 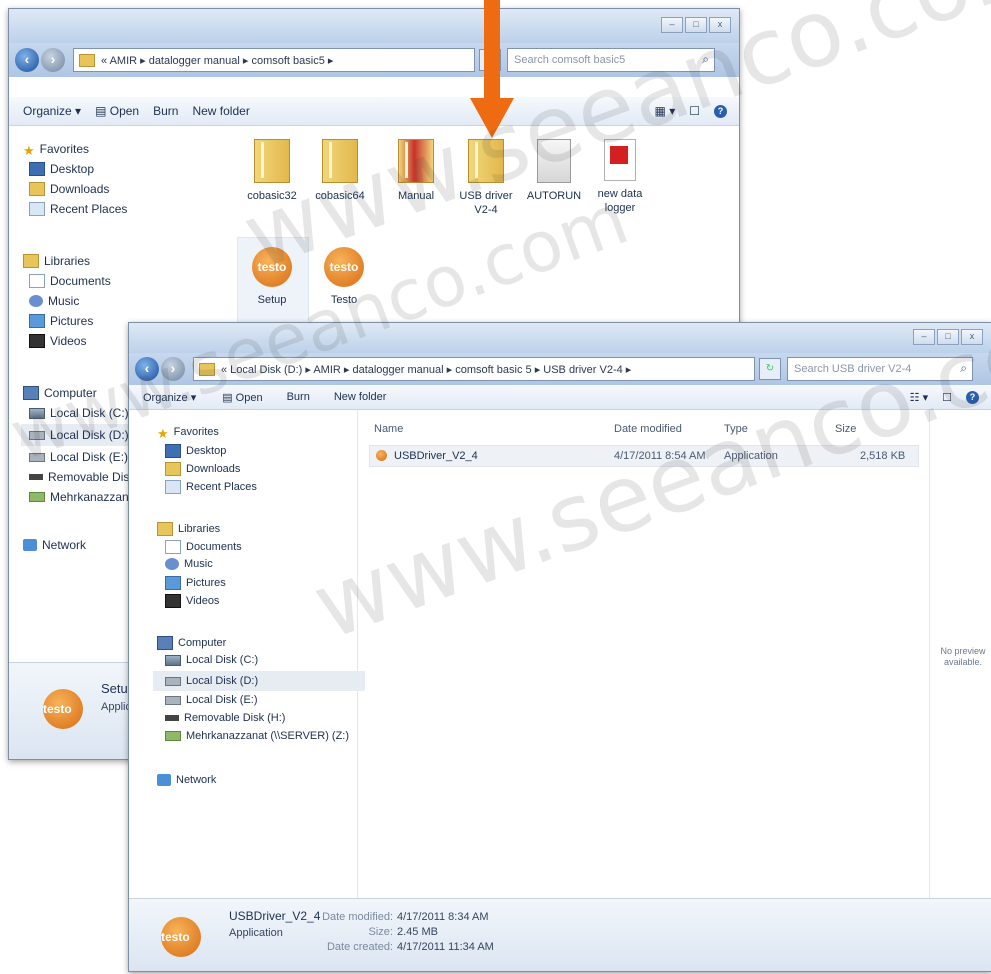 What do you see at coordinates (87, 60) in the screenshot?
I see `folder-icon` at bounding box center [87, 60].